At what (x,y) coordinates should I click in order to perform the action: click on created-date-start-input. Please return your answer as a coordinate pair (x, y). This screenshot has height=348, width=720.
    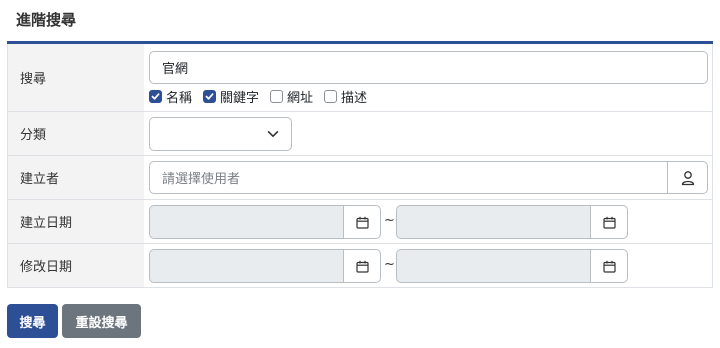
    Looking at the image, I should click on (246, 222).